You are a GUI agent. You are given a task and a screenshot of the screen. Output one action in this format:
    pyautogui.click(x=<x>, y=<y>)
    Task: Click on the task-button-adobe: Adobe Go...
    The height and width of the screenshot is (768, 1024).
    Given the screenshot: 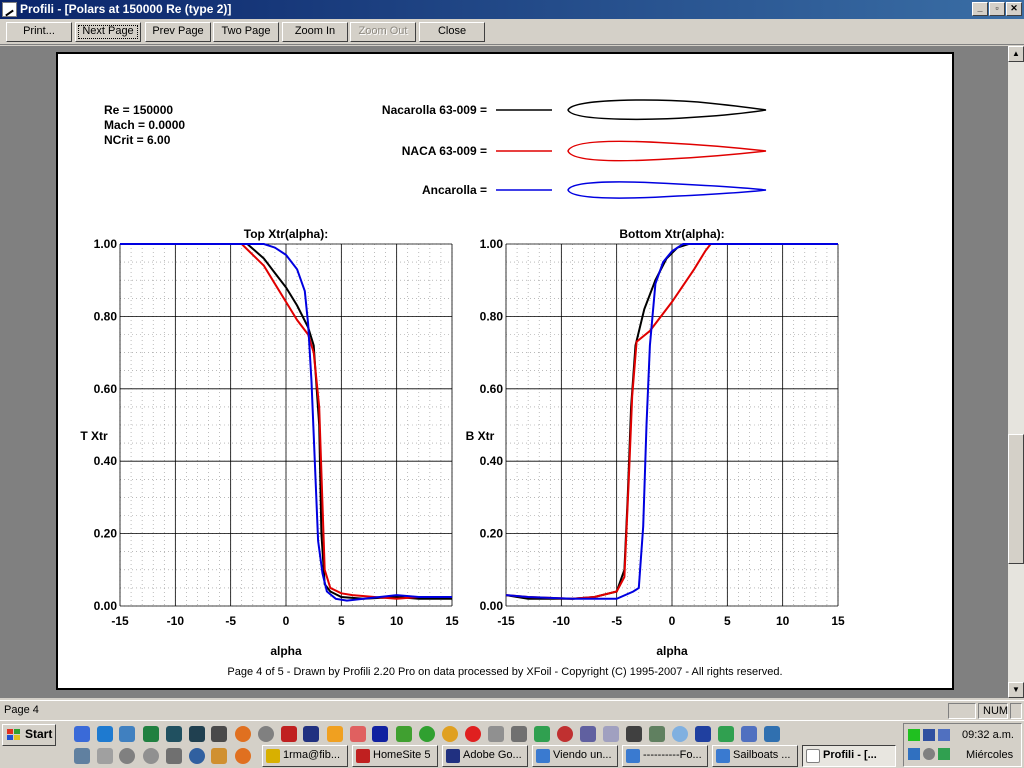 What is the action you would take?
    pyautogui.click(x=485, y=756)
    